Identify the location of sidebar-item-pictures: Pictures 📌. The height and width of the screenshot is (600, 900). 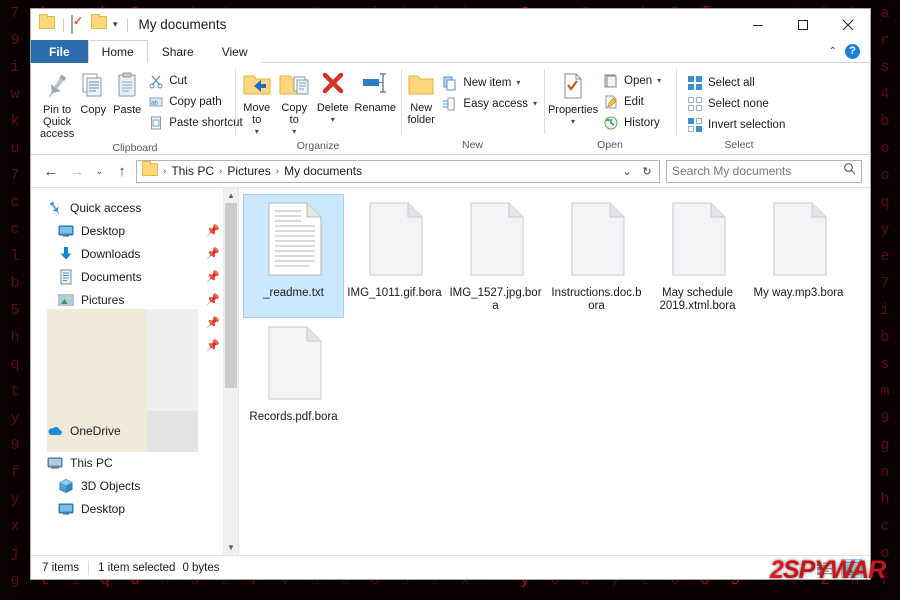
(134, 299).